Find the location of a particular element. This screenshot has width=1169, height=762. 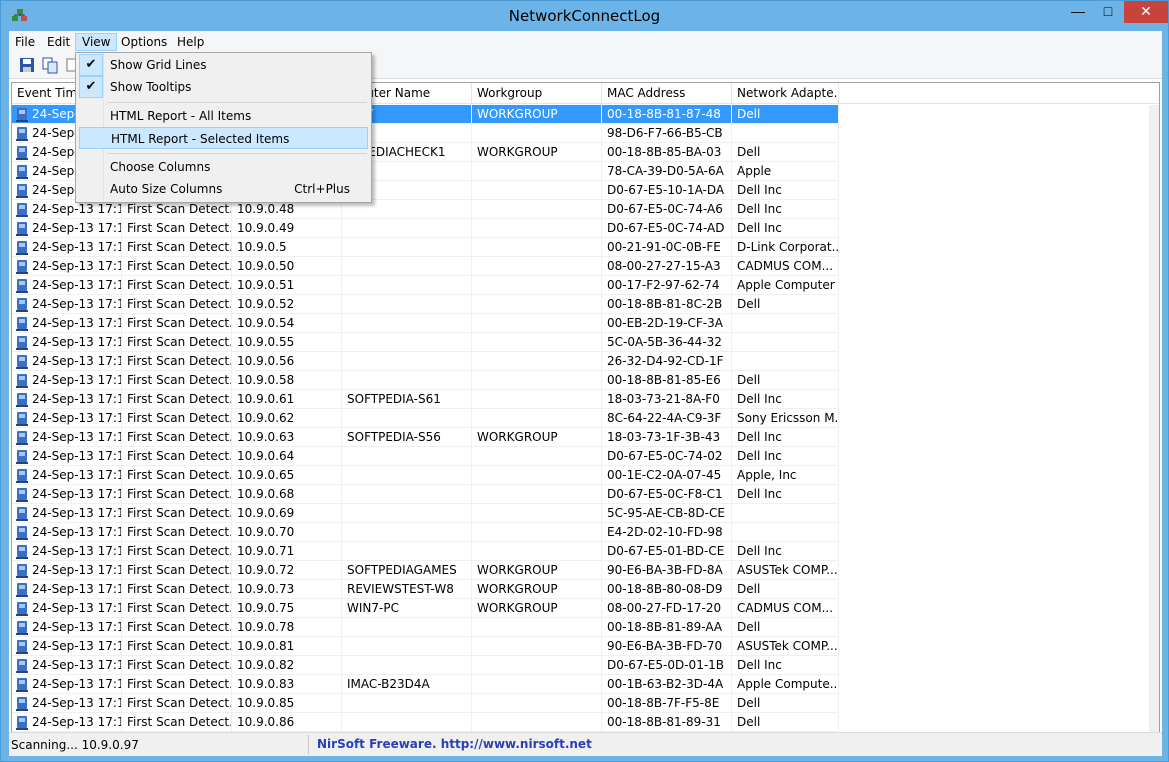

cell-mac-address: D0-67-E5-0C-74-AD is located at coordinates (667, 228).